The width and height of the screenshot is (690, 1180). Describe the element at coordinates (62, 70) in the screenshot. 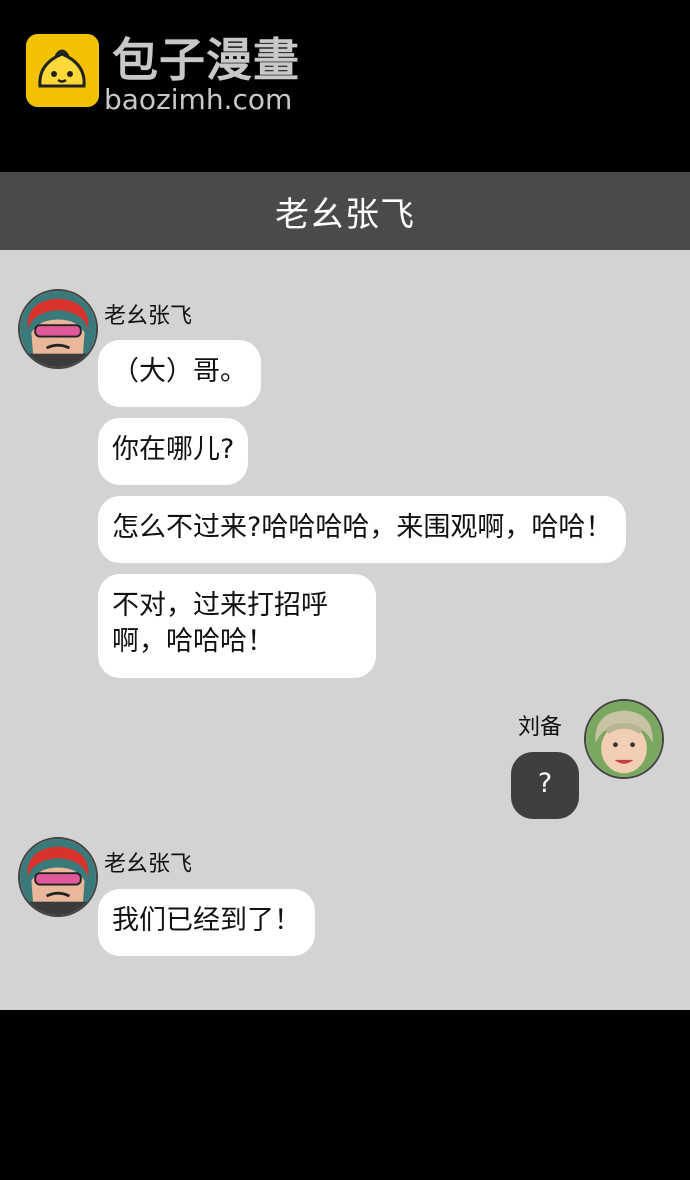

I see `bun-face-icon` at that location.